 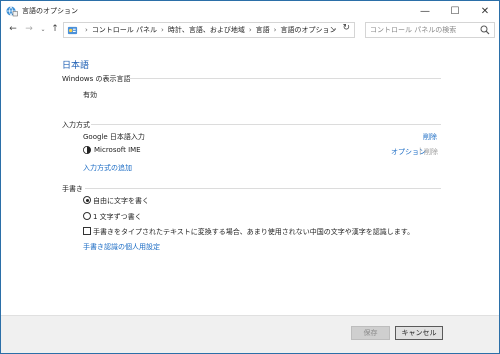 What do you see at coordinates (76, 125) in the screenshot?
I see `input-method-section-label: 入力方式` at bounding box center [76, 125].